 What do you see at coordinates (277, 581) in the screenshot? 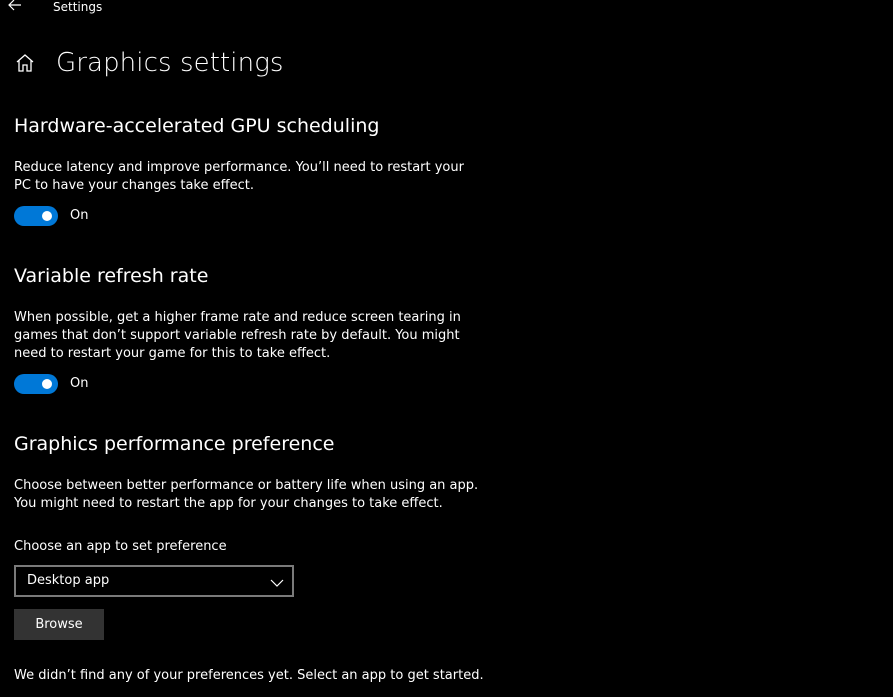
I see `chevron-down-icon` at bounding box center [277, 581].